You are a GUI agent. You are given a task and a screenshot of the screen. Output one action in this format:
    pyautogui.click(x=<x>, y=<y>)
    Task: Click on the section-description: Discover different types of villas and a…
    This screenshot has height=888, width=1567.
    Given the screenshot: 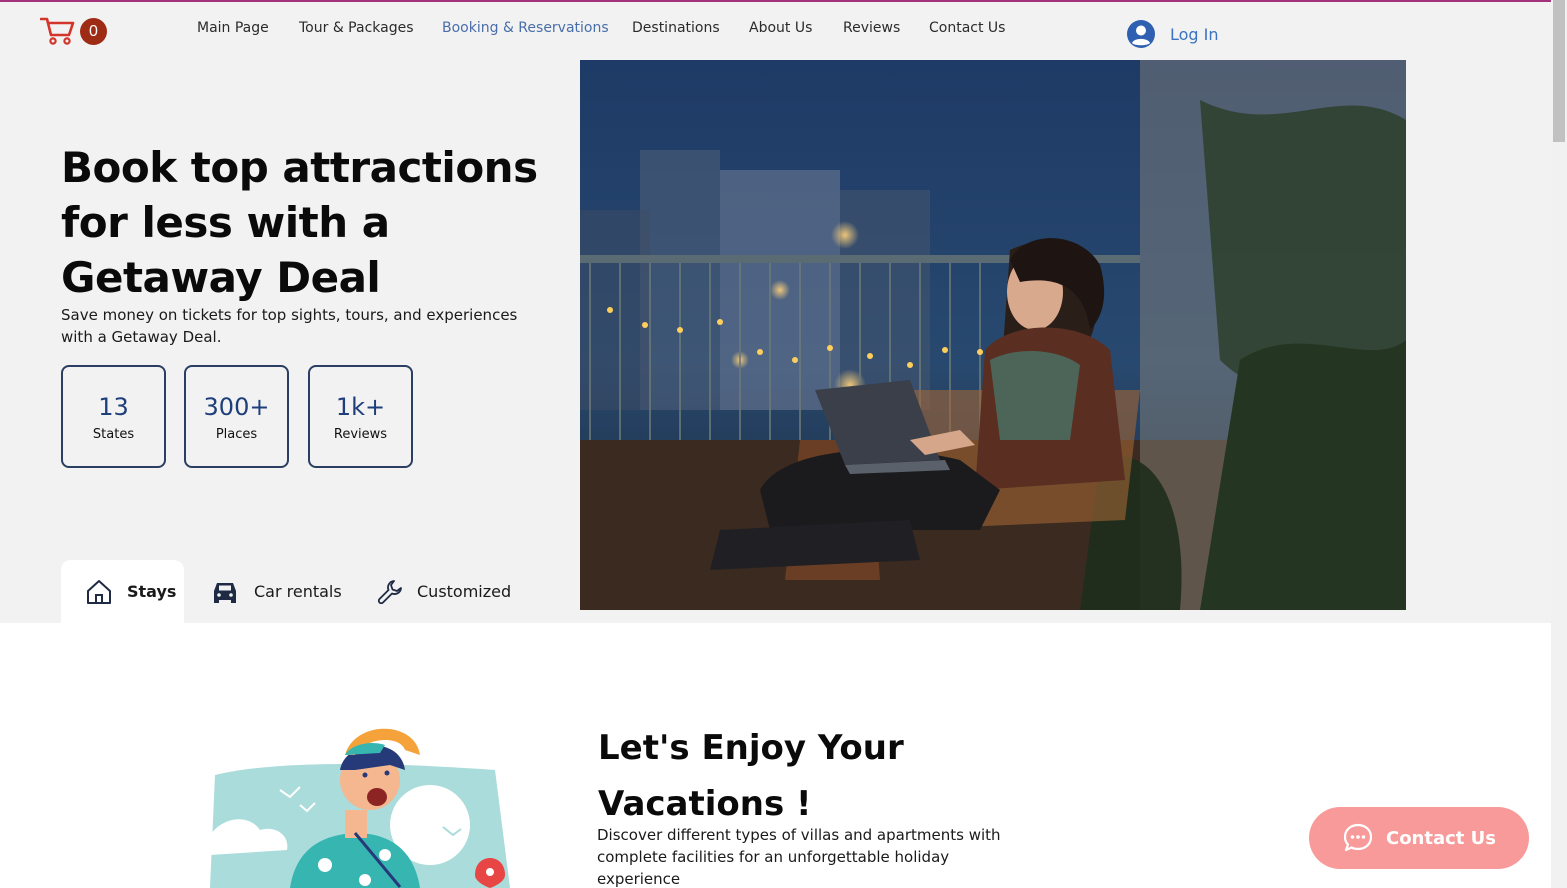 What is the action you would take?
    pyautogui.click(x=799, y=857)
    